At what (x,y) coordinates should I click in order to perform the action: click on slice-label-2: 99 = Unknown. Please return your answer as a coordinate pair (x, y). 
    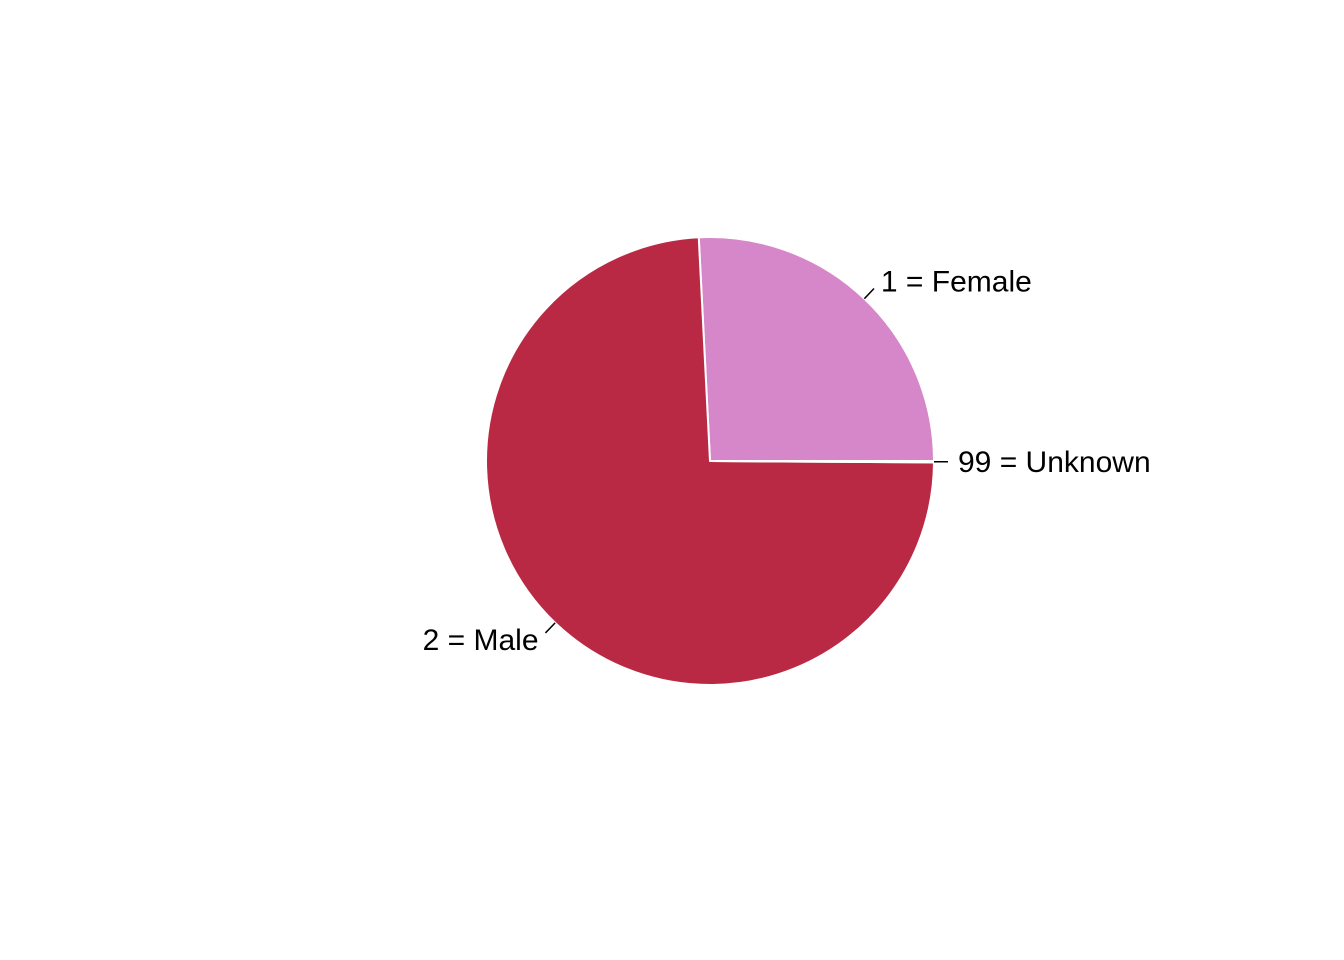
    Looking at the image, I should click on (1054, 462).